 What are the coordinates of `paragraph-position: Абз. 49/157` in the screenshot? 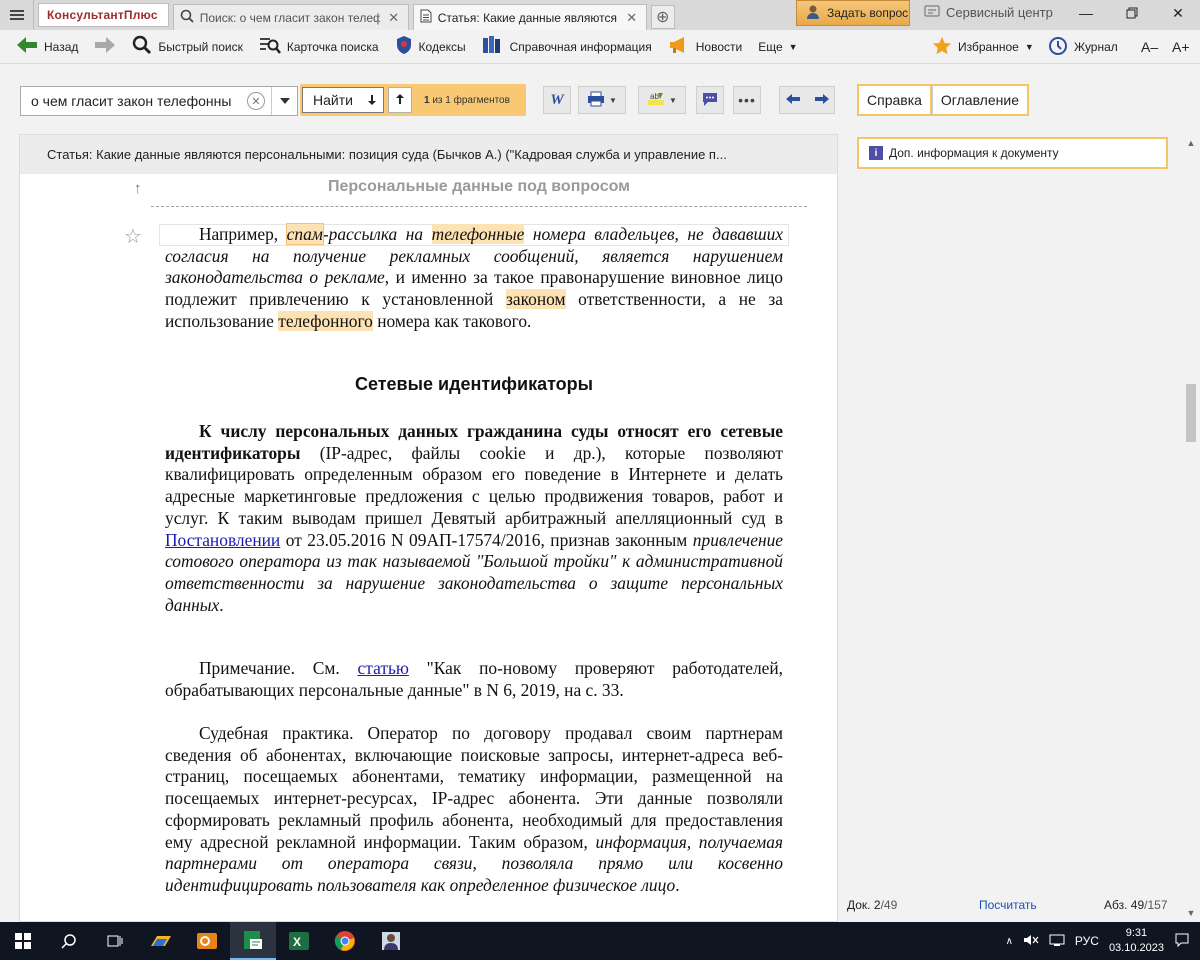 It's located at (1136, 905).